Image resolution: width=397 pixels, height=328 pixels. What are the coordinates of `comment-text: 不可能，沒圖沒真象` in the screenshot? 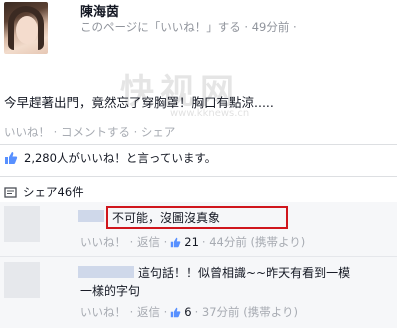 It's located at (197, 217).